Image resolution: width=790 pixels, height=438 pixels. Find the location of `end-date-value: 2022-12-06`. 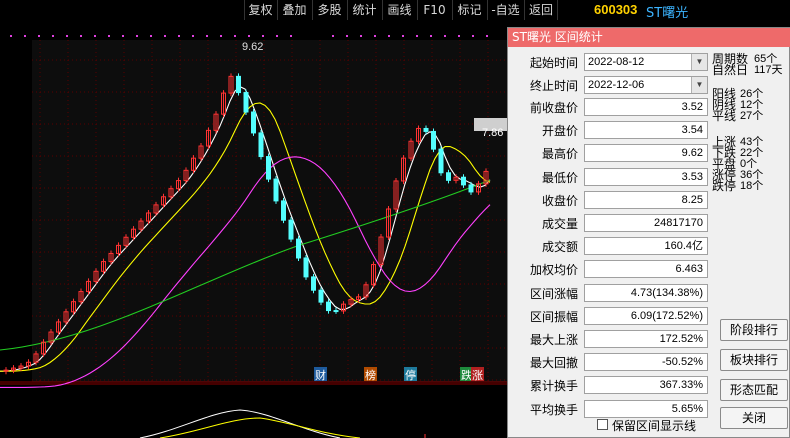

end-date-value: 2022-12-06 is located at coordinates (616, 85).